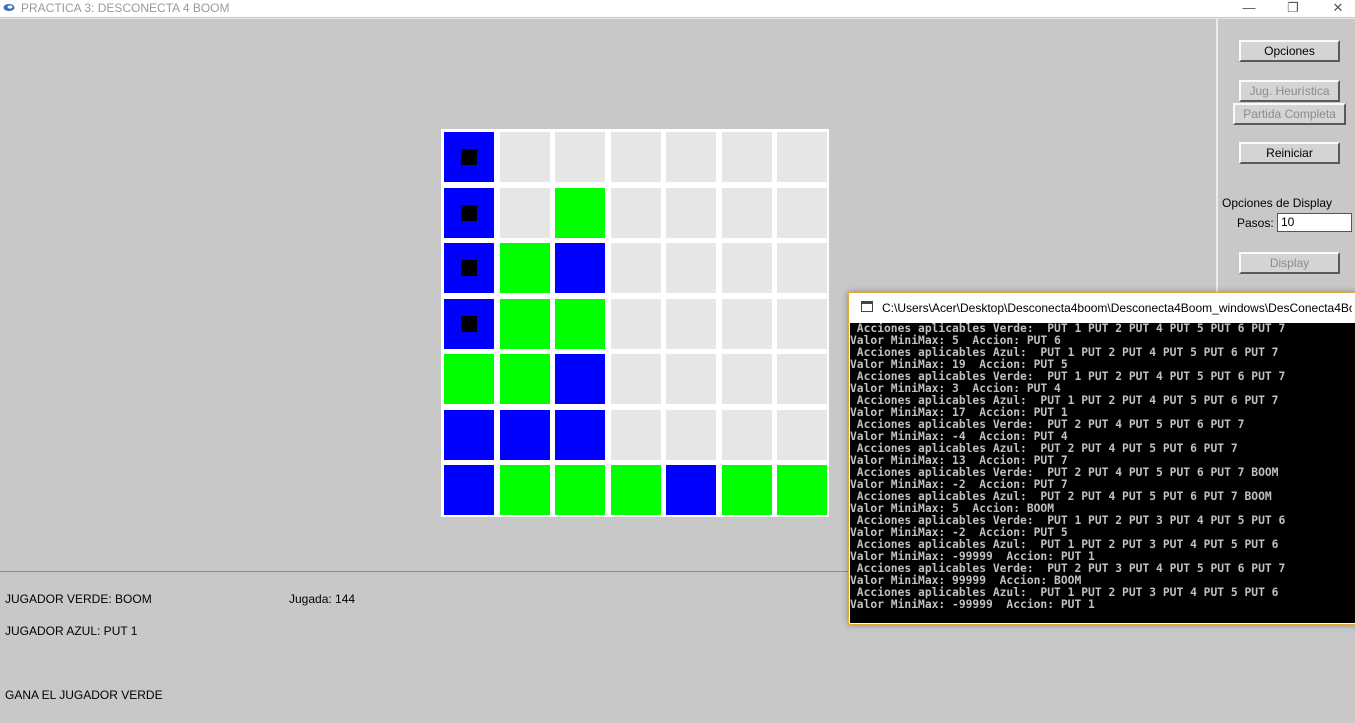 The image size is (1355, 723). Describe the element at coordinates (78, 599) in the screenshot. I see `jugador-verde-status: JUGADOR VERDE: BOOM` at that location.